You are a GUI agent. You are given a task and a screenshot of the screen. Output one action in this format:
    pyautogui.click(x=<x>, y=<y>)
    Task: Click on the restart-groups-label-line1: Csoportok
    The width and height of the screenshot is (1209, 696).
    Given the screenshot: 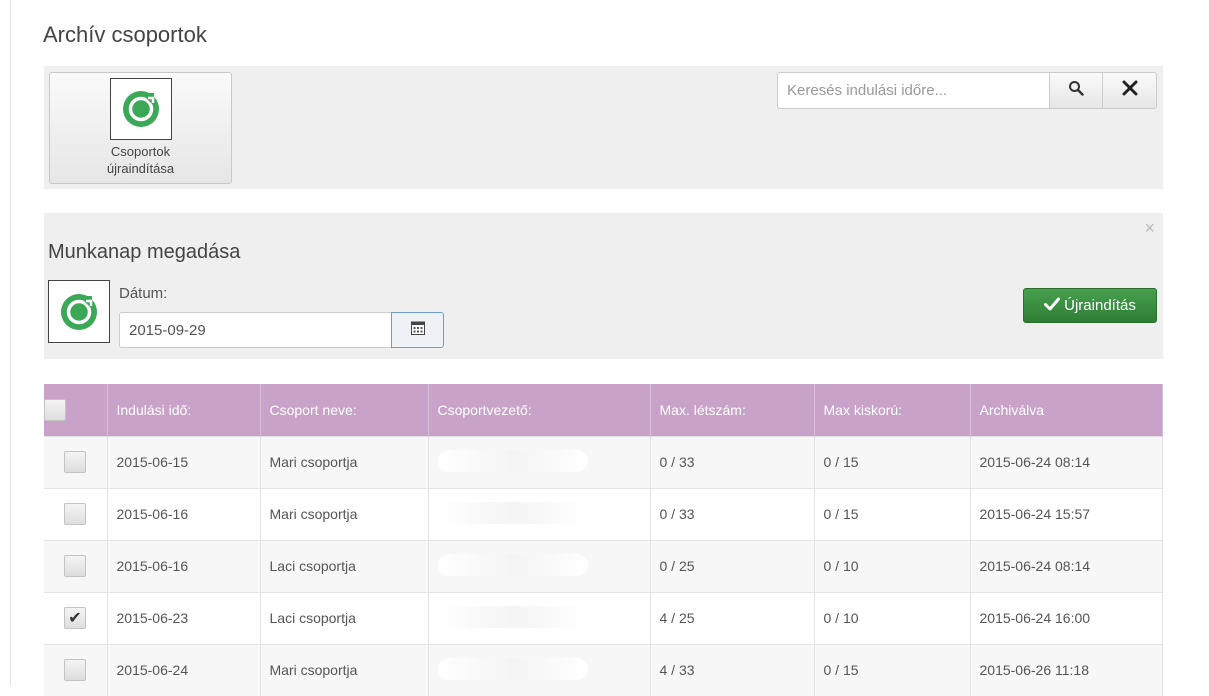 What is the action you would take?
    pyautogui.click(x=140, y=151)
    